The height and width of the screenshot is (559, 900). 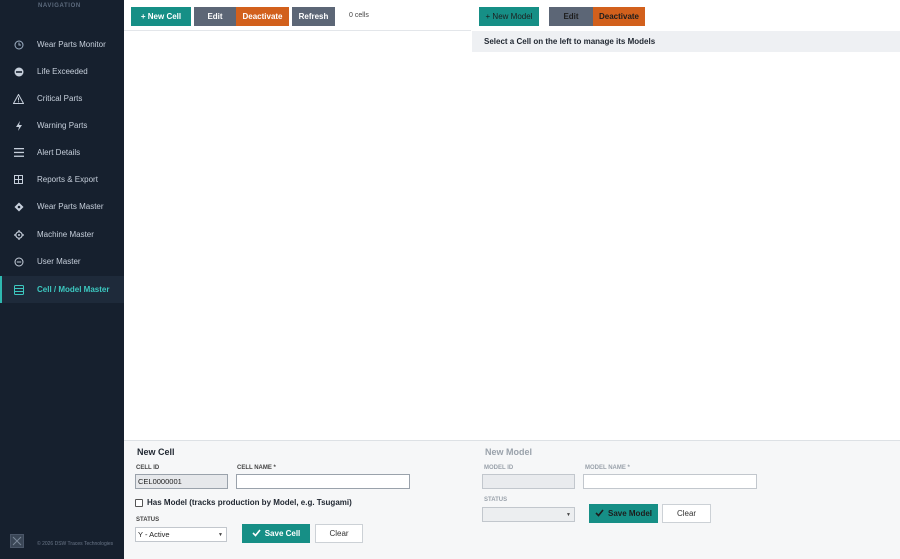 I want to click on user-circle-icon, so click(x=18, y=262).